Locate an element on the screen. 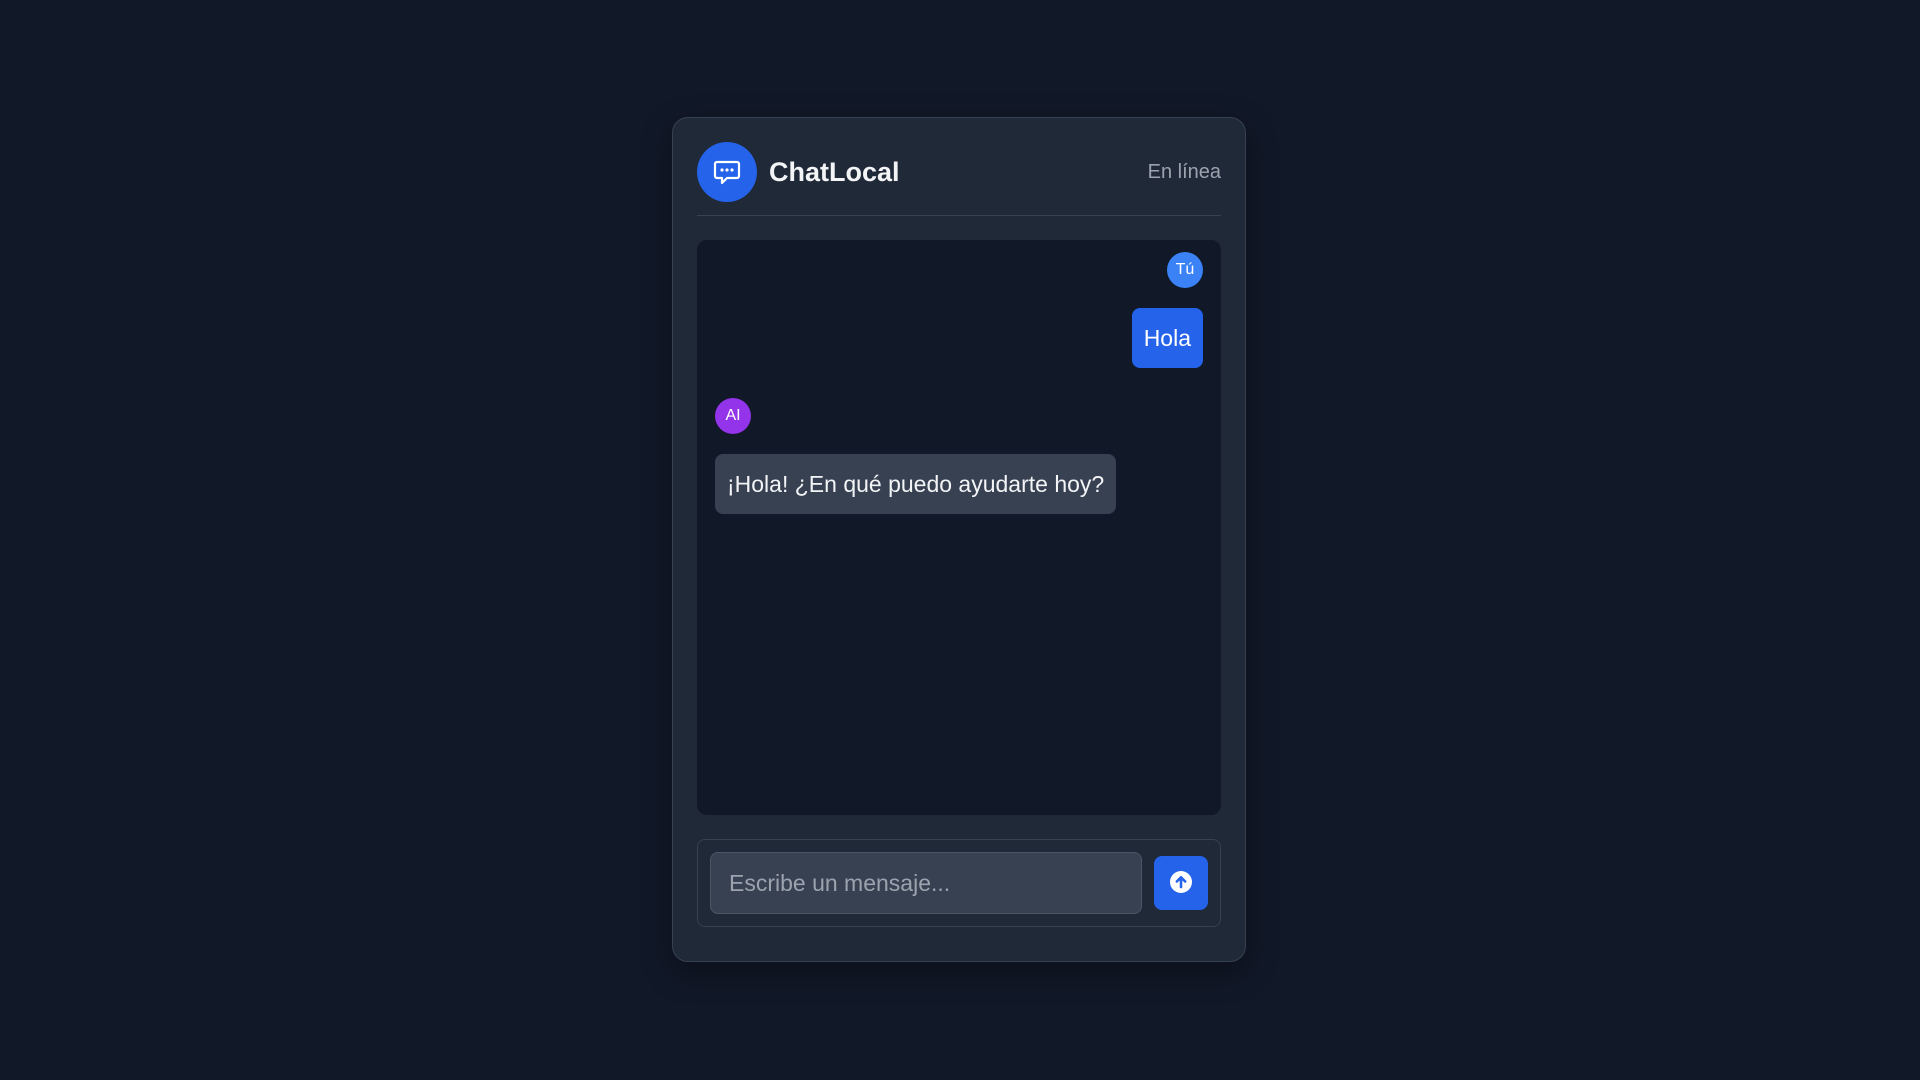  avatar-ai: AI is located at coordinates (733, 416).